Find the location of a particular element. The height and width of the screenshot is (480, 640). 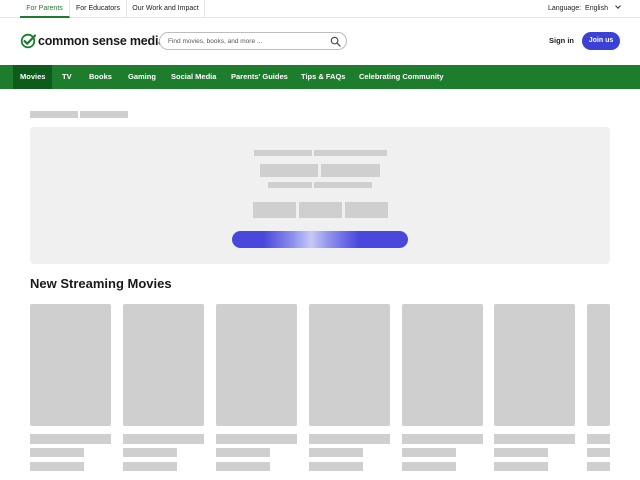

tab-our-work: Our Work and Impact is located at coordinates (166, 9).